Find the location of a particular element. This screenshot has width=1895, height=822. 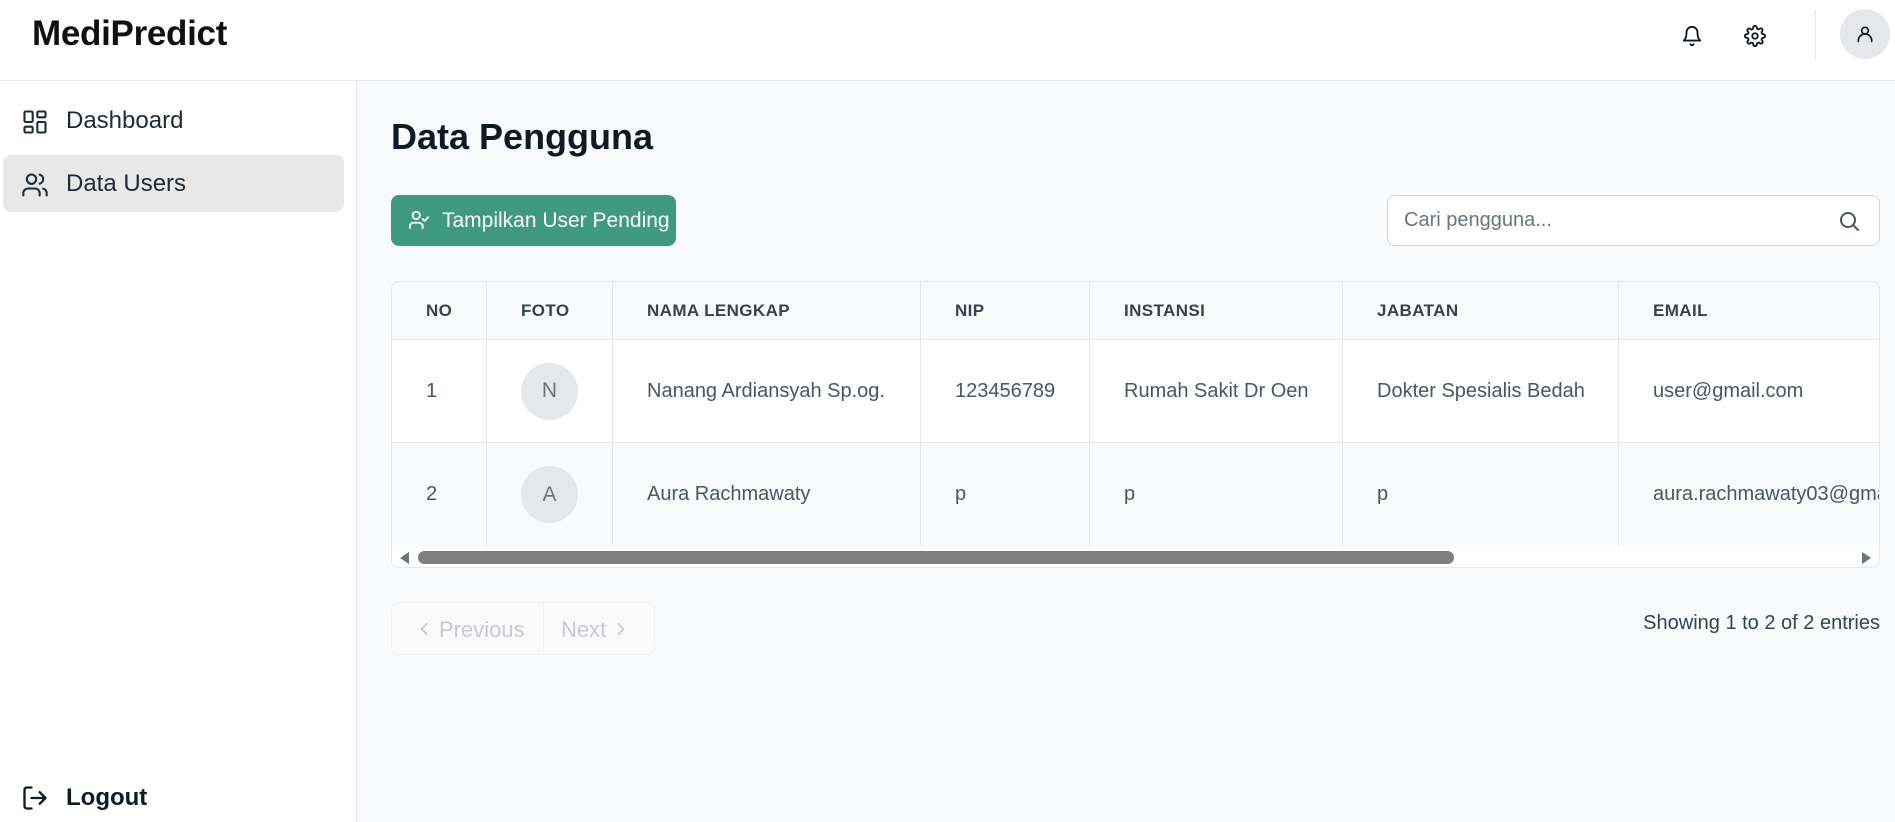

entries-summary: Showing 1 to 2 of 2 entries is located at coordinates (1761, 623).